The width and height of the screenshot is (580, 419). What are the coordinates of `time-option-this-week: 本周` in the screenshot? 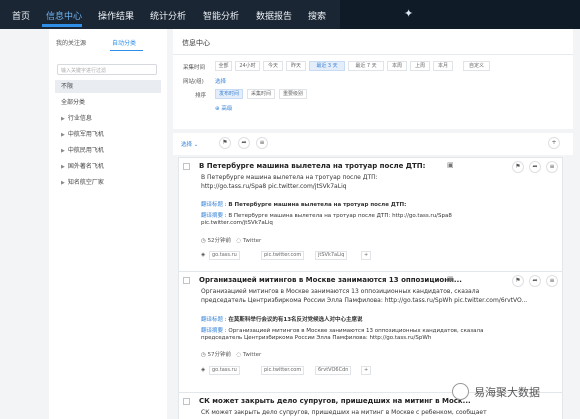 It's located at (397, 66).